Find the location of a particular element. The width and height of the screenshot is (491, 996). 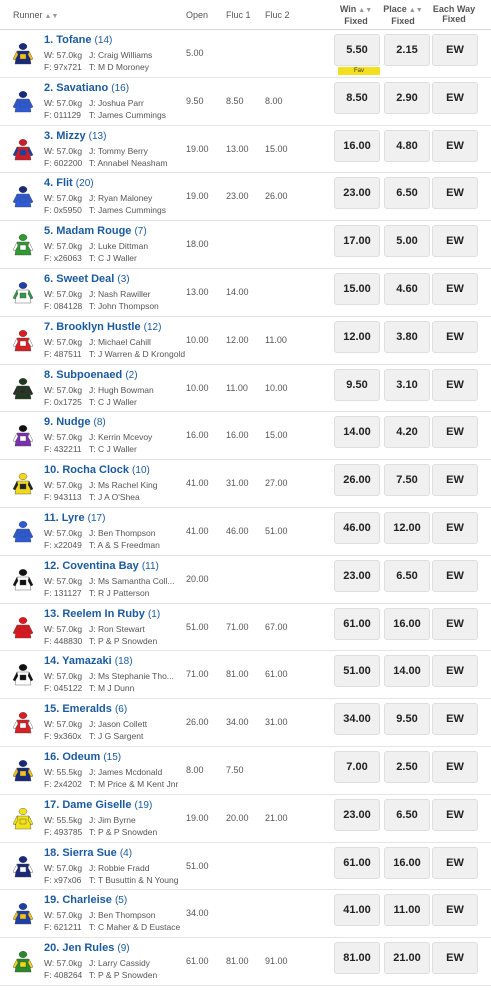

runner-name-link: 19. Charleise (5) is located at coordinates (85, 900).